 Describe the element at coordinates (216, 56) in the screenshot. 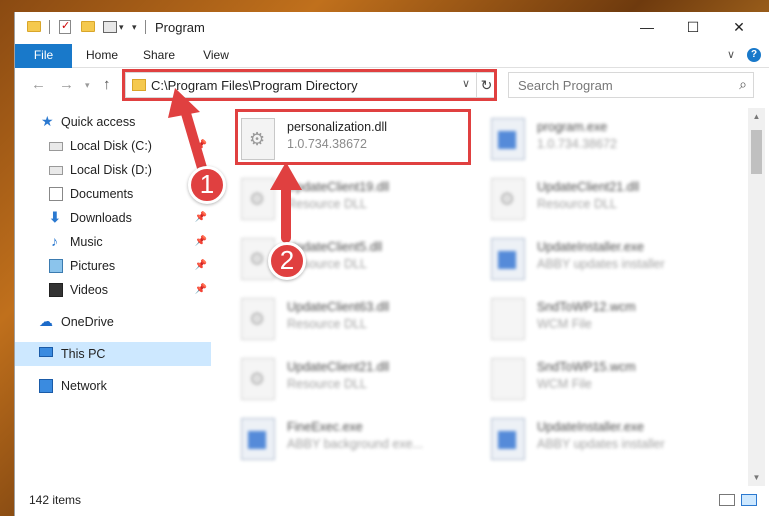

I see `tab-view: View` at that location.